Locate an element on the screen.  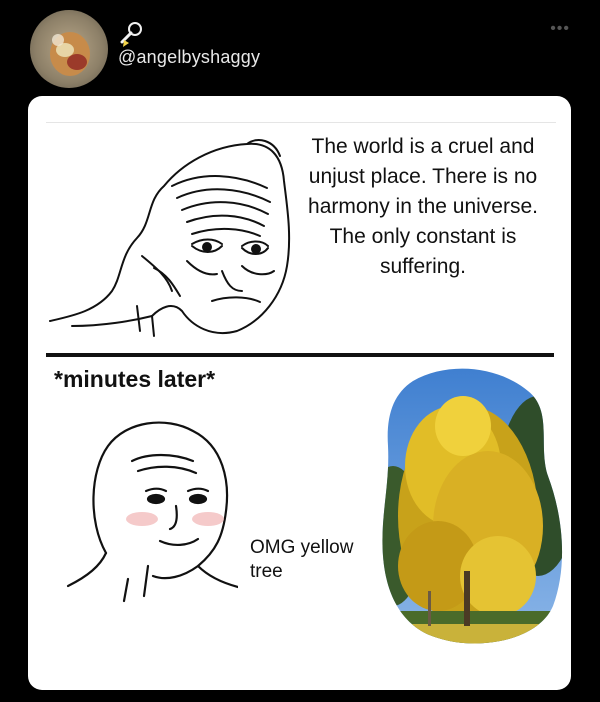
divider is located at coordinates (300, 355).